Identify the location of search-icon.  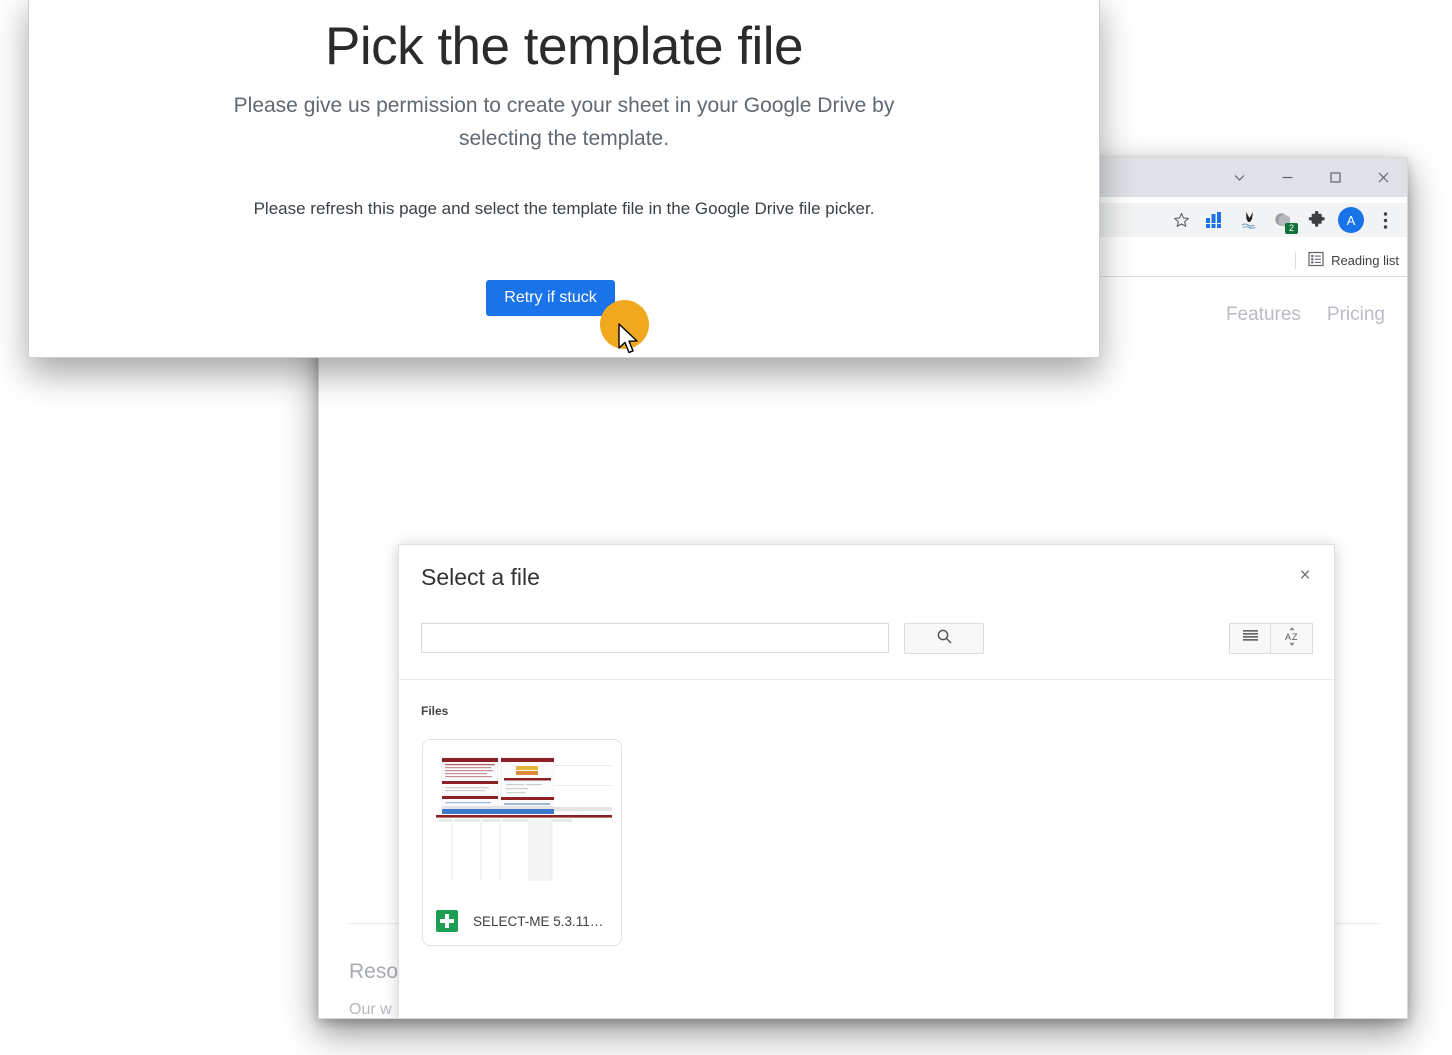
(944, 639).